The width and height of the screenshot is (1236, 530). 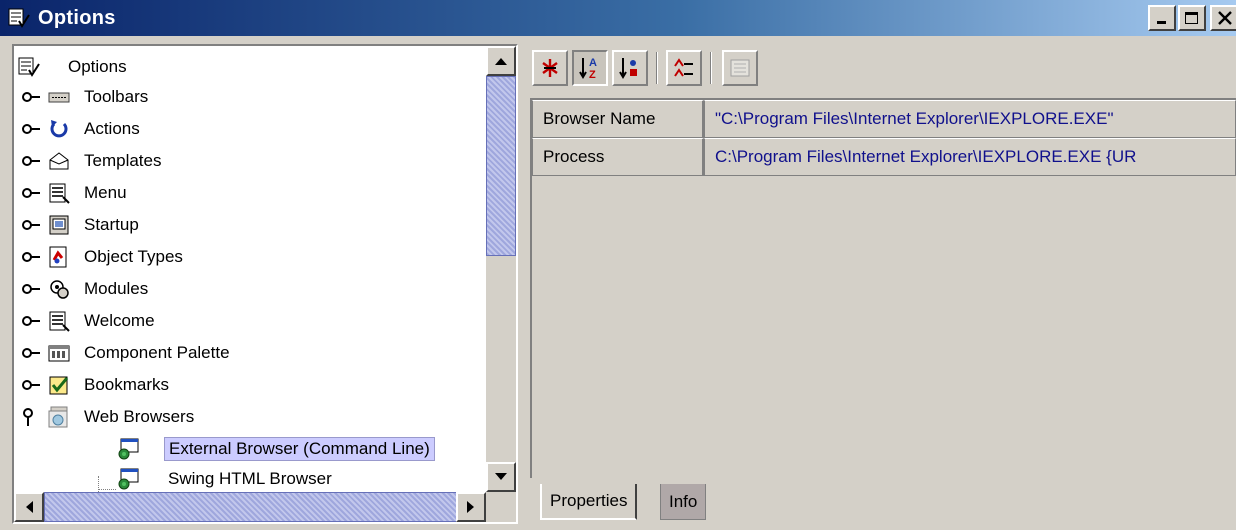 I want to click on sort-by-name-button: AZ, so click(x=590, y=68).